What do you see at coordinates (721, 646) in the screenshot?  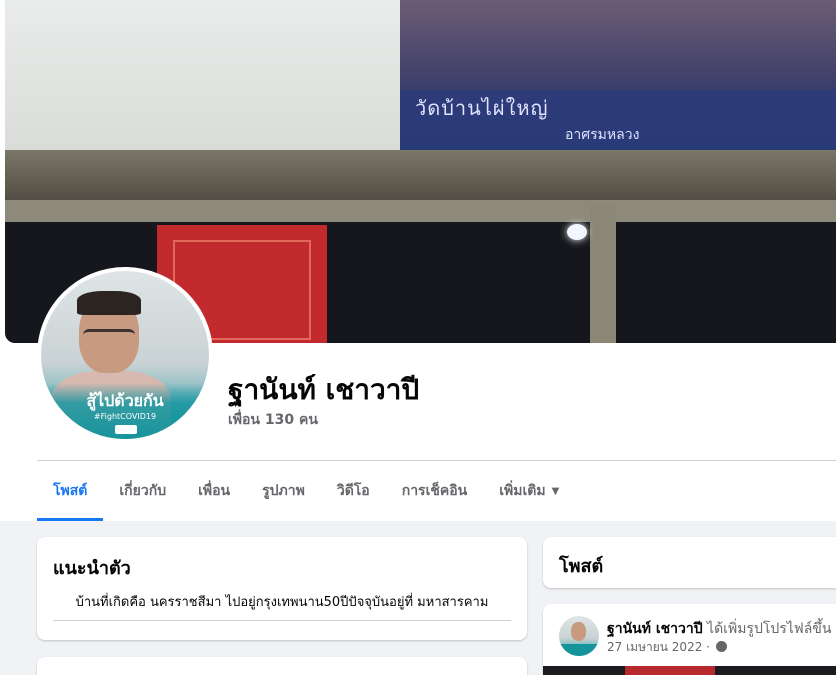 I see `globe-icon` at bounding box center [721, 646].